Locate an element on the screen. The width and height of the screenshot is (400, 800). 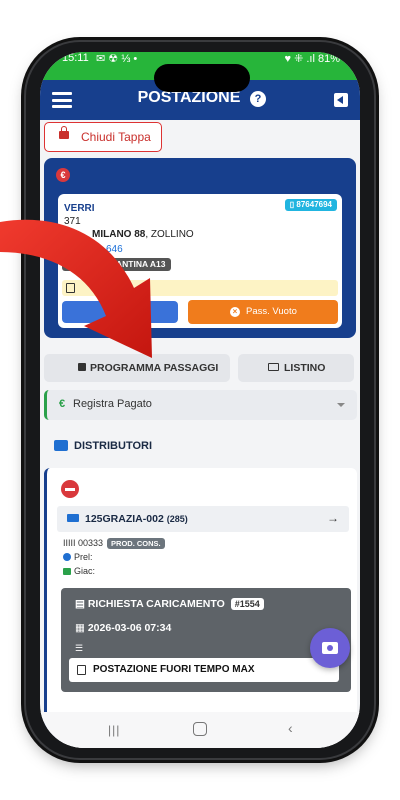
distributor-code: 125GRAZIA-002 is located at coordinates (124, 519).